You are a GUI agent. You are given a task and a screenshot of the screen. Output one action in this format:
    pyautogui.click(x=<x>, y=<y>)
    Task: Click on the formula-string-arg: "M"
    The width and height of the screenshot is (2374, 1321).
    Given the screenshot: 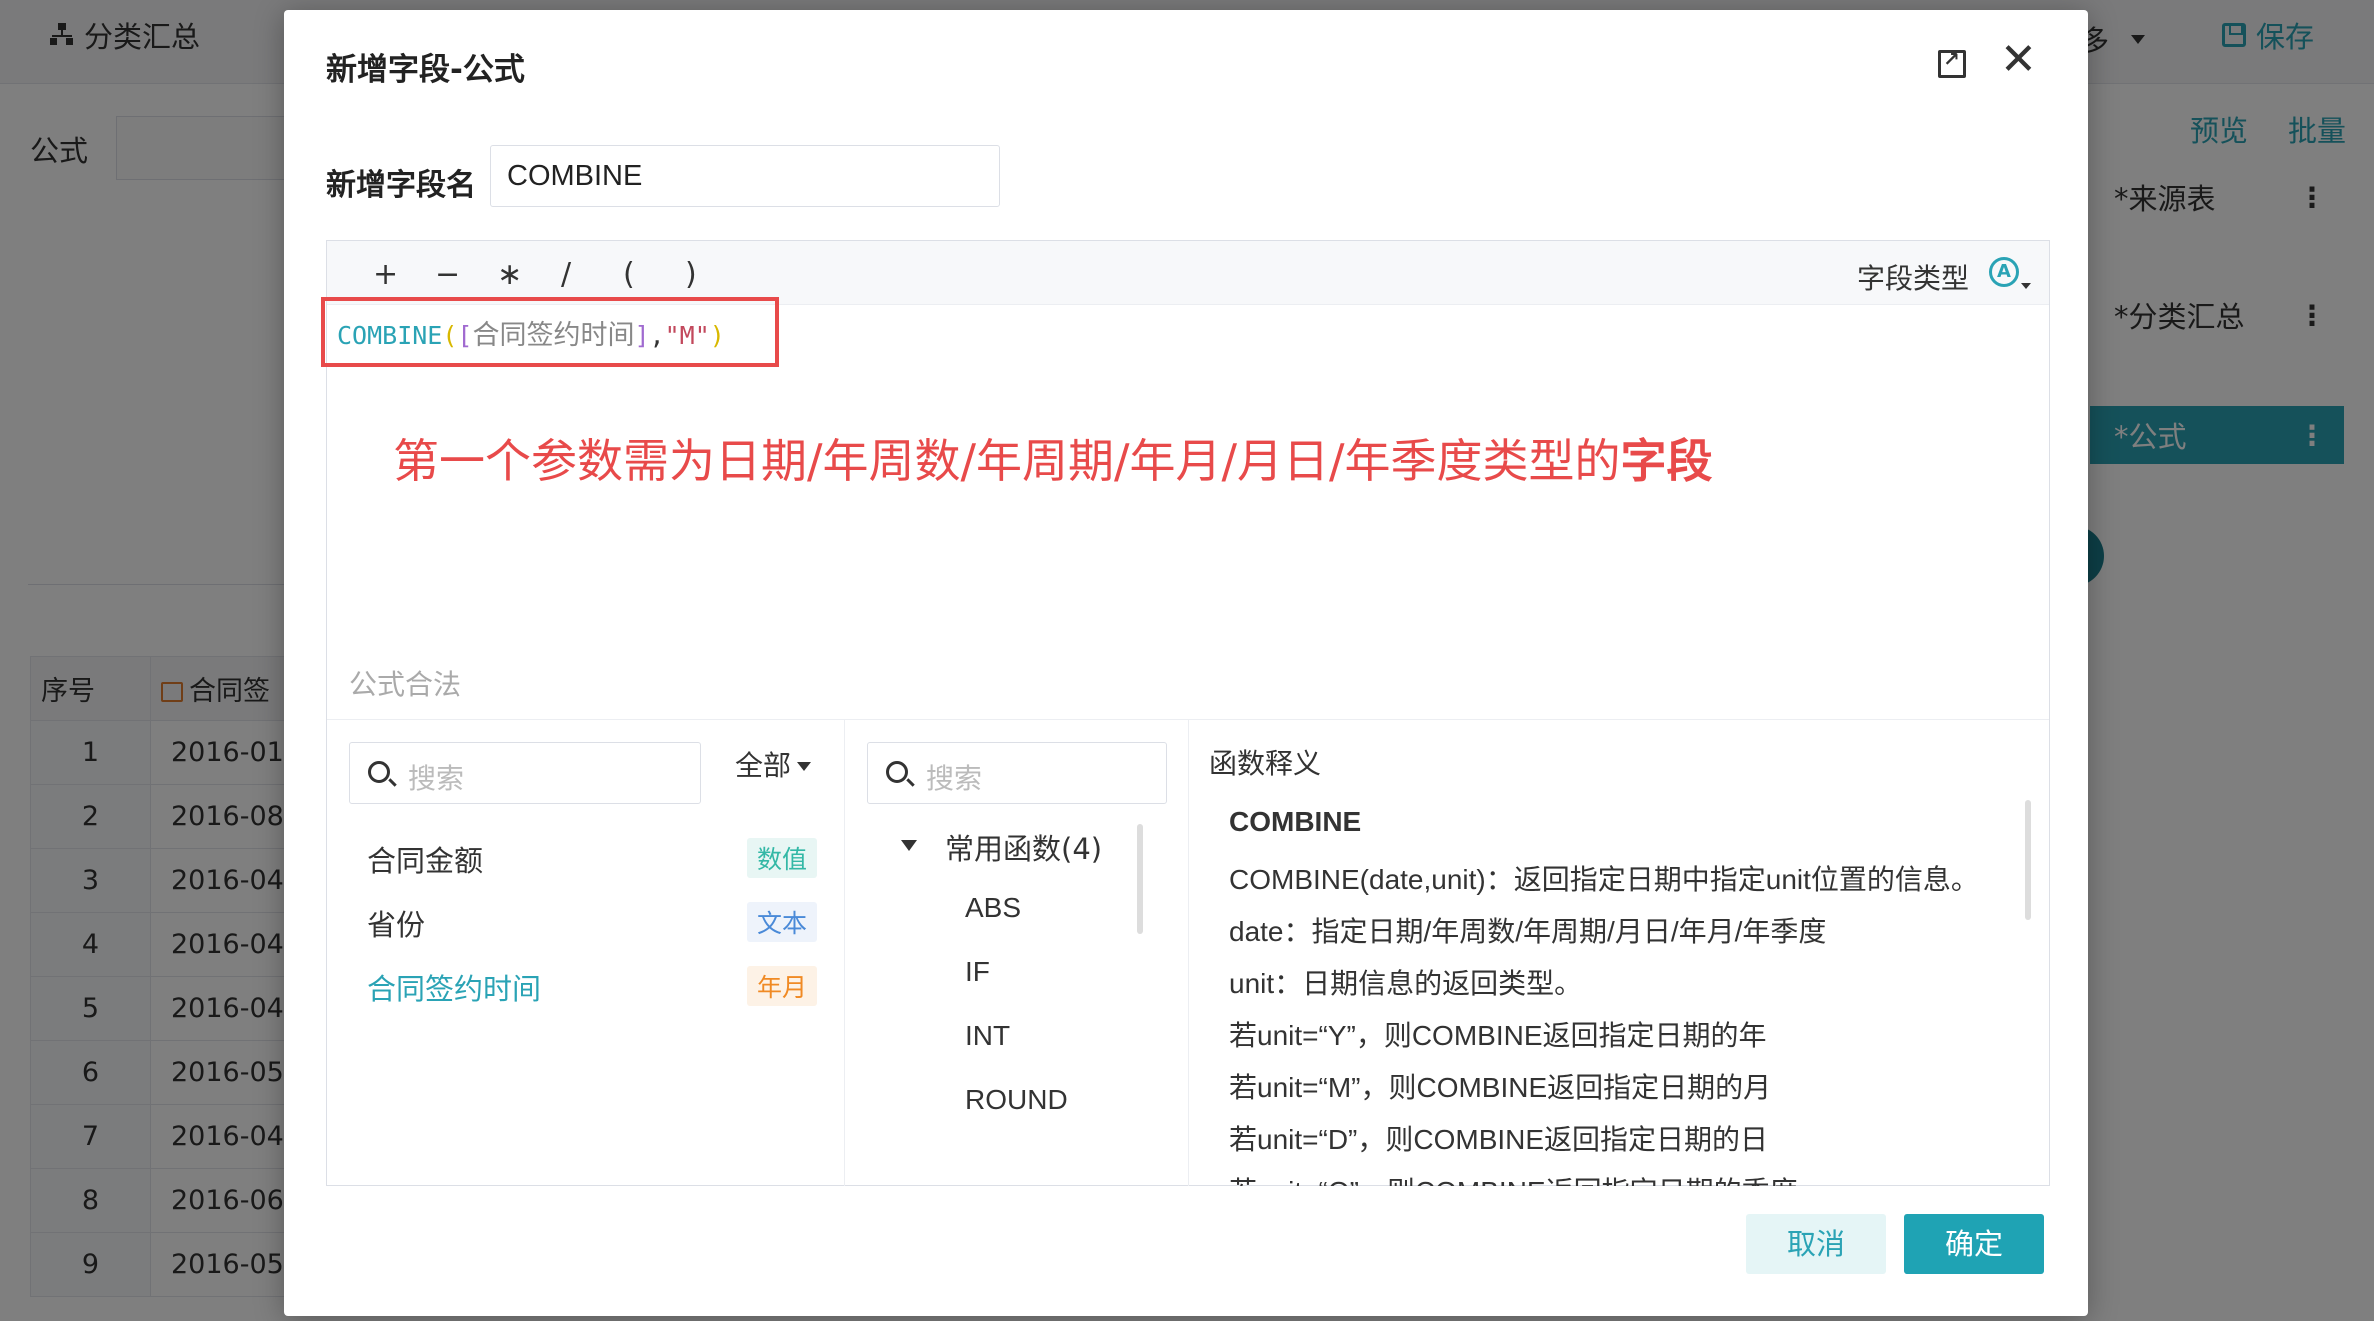 What is the action you would take?
    pyautogui.click(x=687, y=335)
    